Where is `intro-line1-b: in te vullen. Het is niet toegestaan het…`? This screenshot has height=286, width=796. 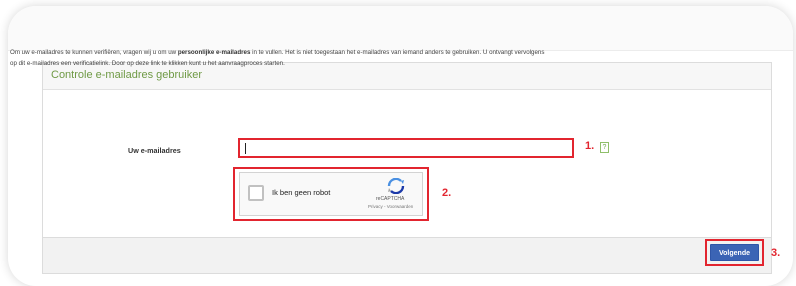 intro-line1-b: in te vullen. Het is niet toegestaan het… is located at coordinates (397, 52).